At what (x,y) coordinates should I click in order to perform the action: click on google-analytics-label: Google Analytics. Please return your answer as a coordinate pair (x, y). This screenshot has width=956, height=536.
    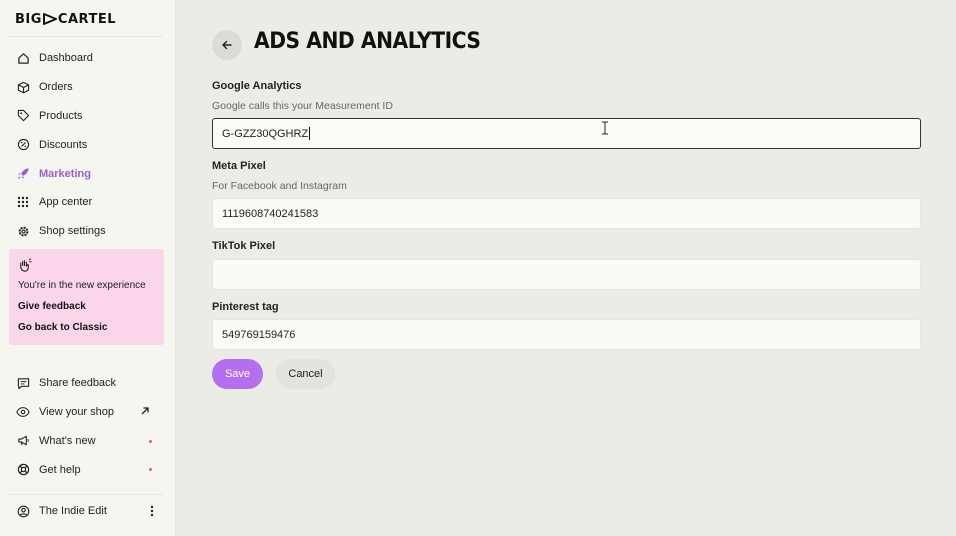
    Looking at the image, I should click on (257, 86).